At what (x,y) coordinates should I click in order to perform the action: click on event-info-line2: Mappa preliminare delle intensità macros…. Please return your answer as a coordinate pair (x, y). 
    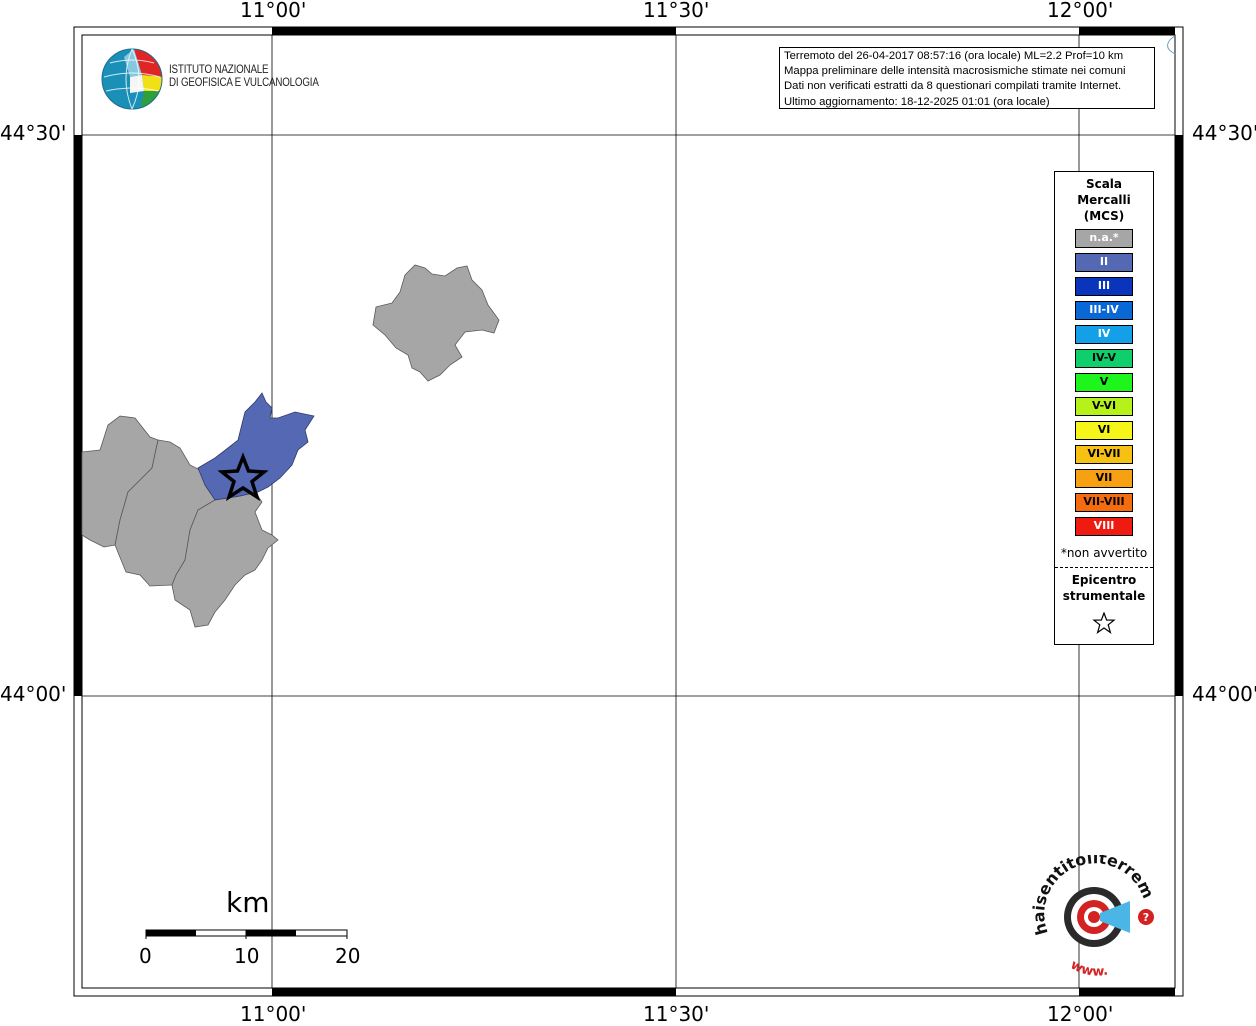
    Looking at the image, I should click on (955, 71).